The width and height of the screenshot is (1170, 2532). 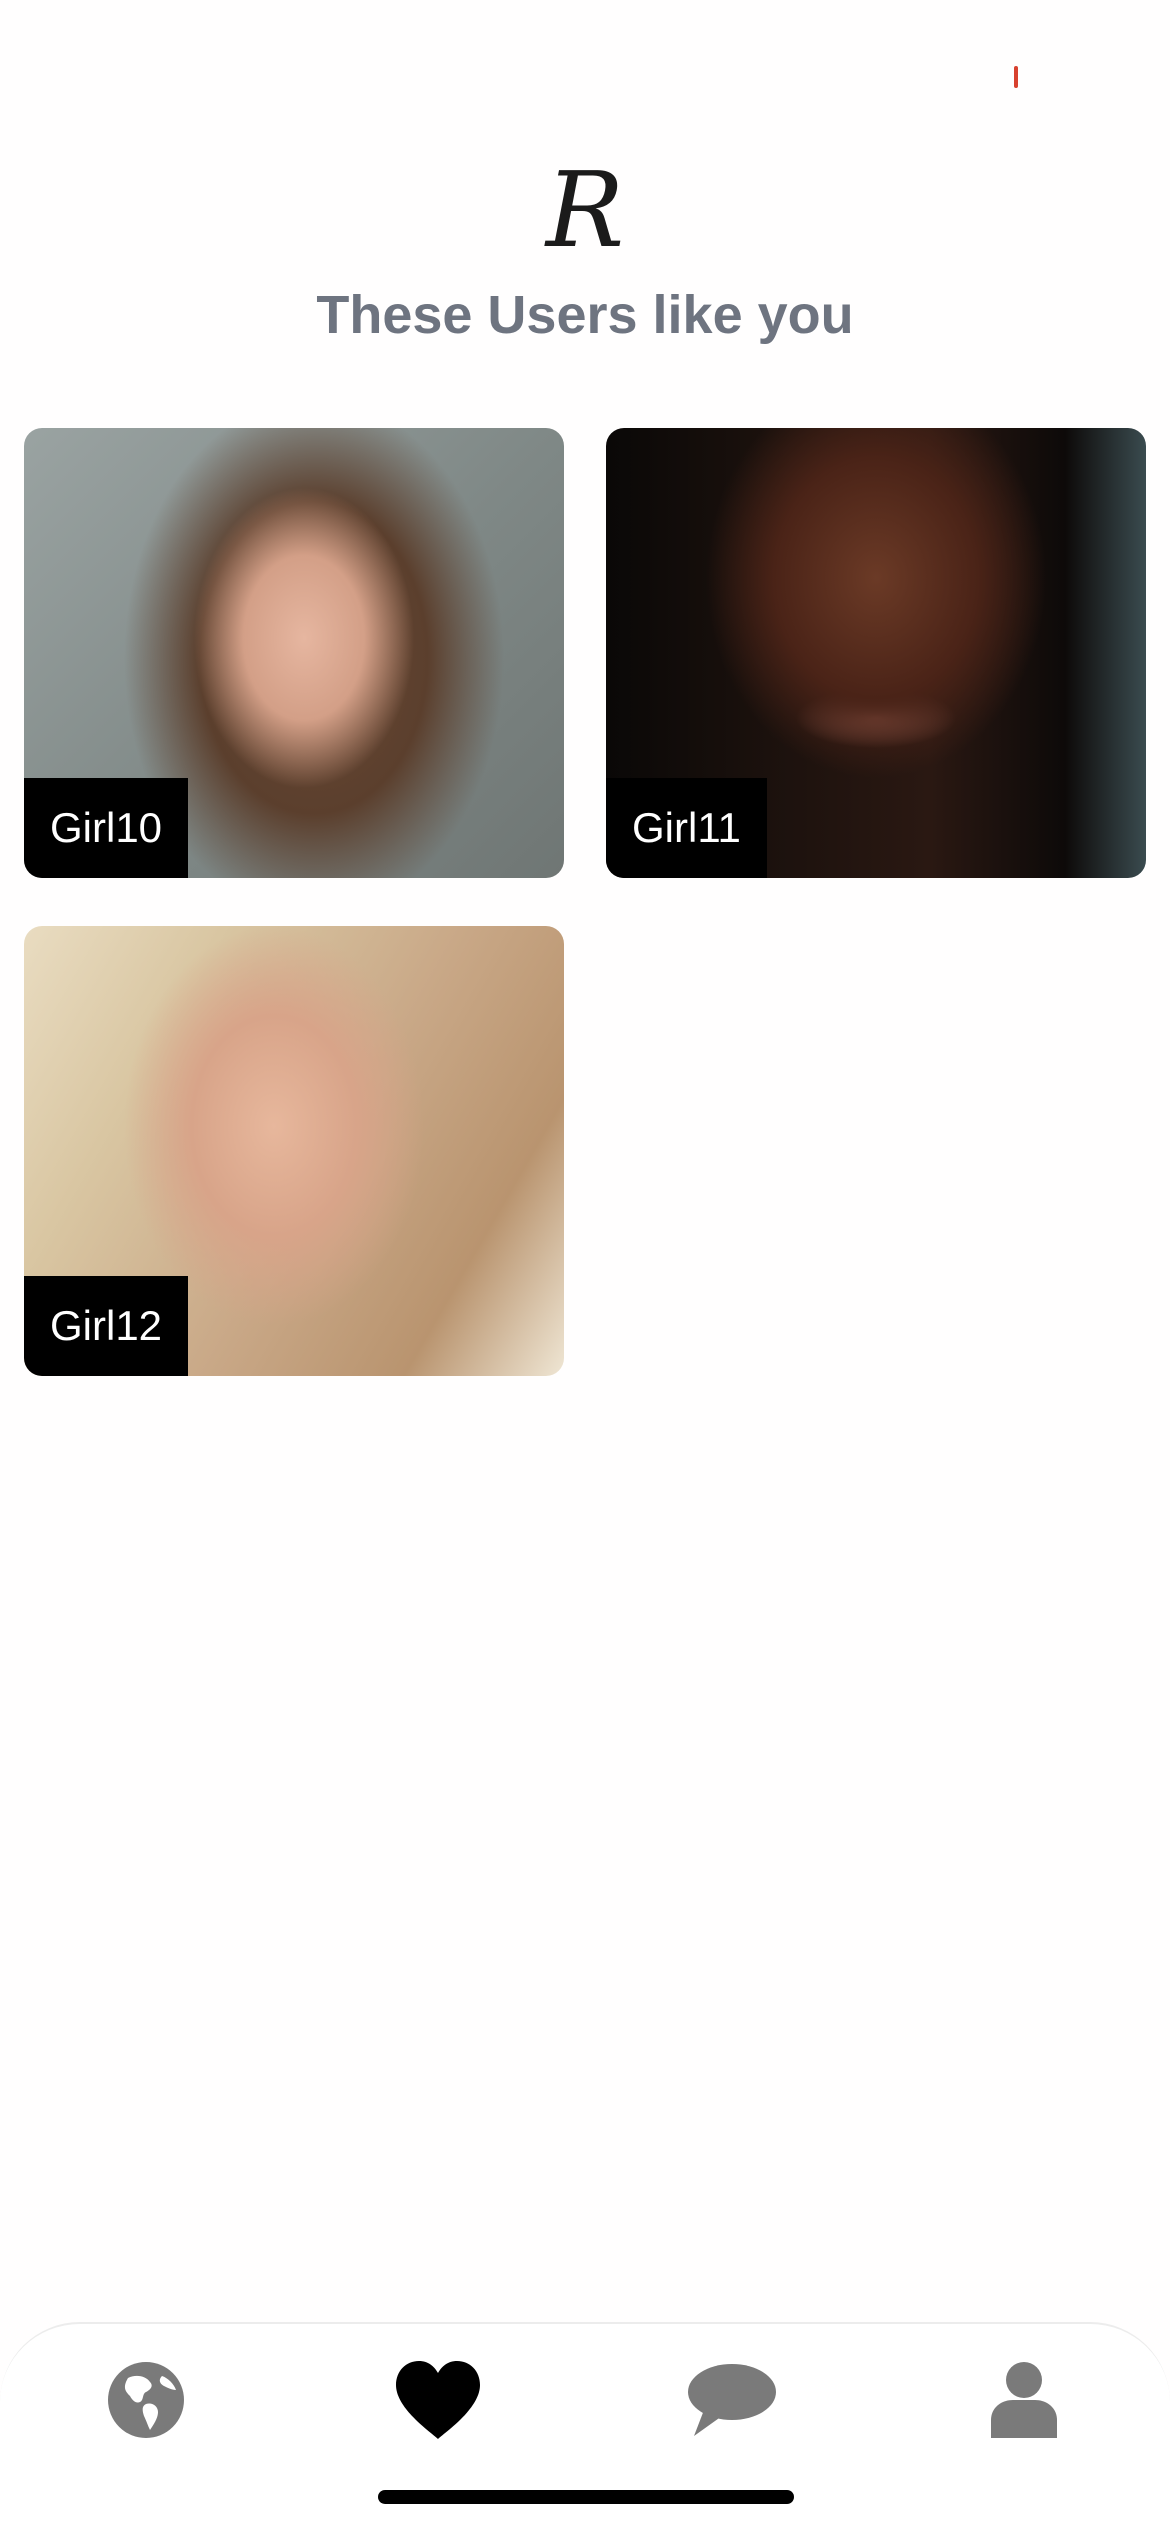 I want to click on tab-explore, so click(x=146, y=2400).